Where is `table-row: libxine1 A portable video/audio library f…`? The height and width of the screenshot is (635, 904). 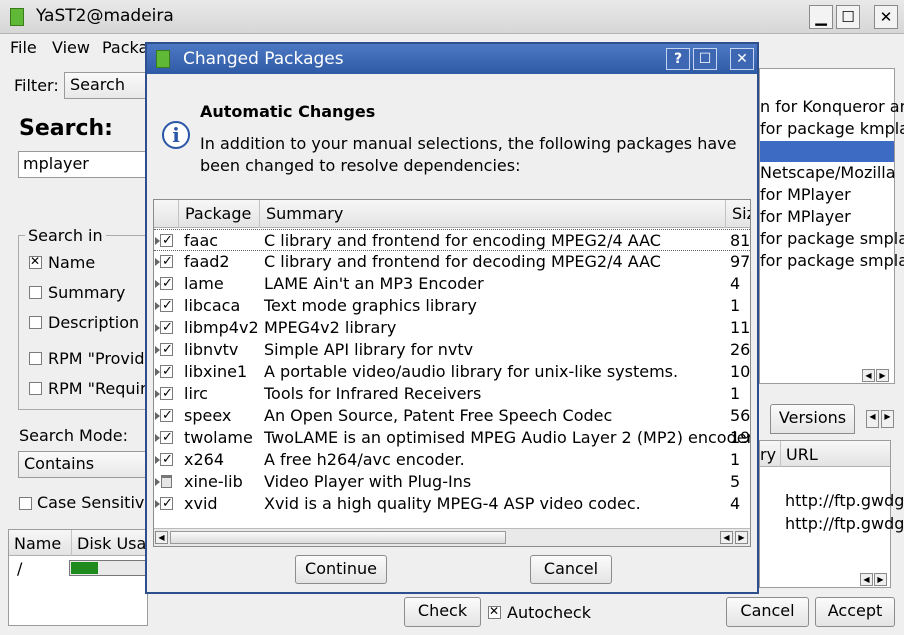 table-row: libxine1 A portable video/audio library f… is located at coordinates (452, 372).